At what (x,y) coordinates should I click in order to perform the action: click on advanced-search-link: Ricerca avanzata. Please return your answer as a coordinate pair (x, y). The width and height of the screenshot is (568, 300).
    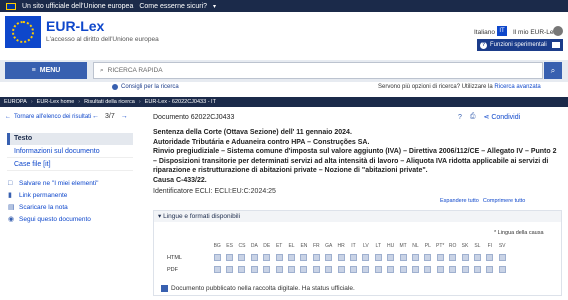
    Looking at the image, I should click on (517, 87).